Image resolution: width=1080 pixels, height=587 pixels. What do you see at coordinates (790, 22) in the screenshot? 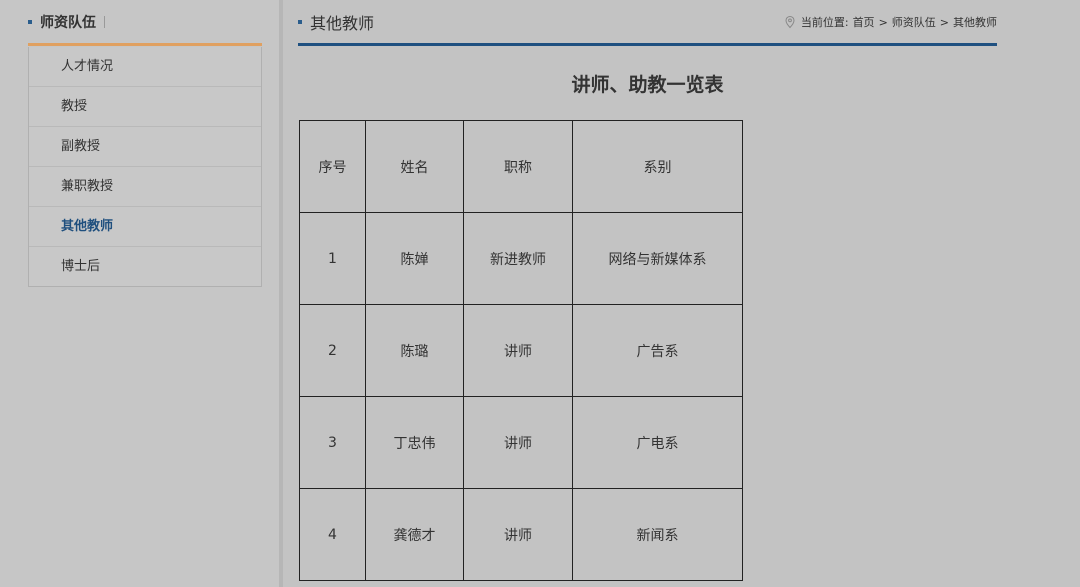
I see `location-pin-icon` at bounding box center [790, 22].